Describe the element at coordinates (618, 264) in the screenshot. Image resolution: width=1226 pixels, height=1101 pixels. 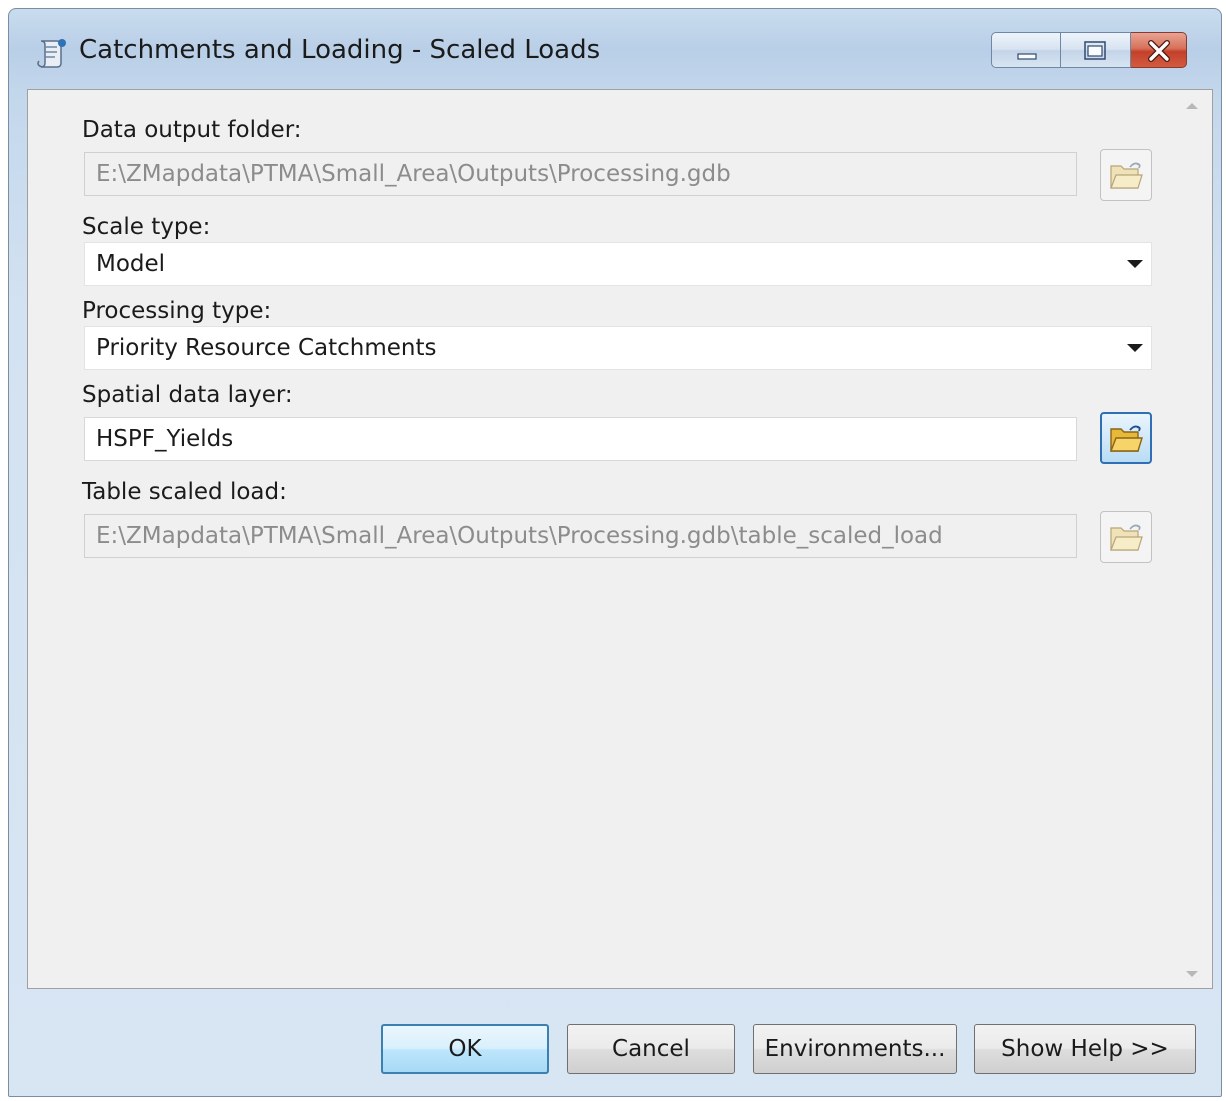
I see `scale-type-dropdown: Model` at that location.